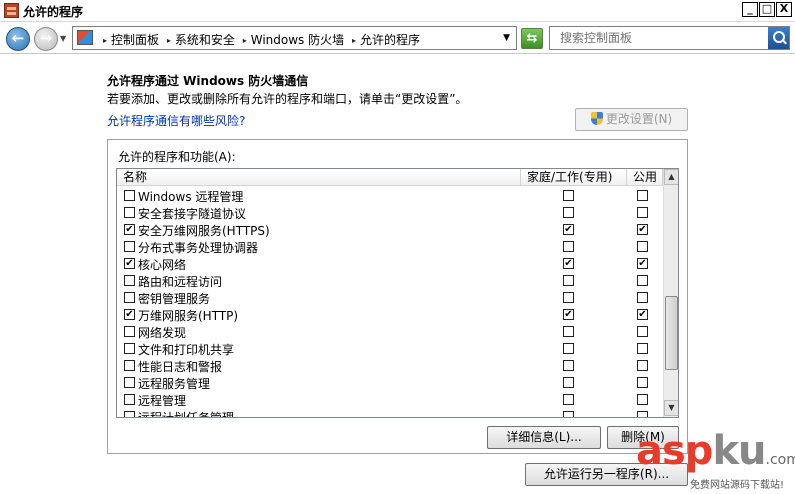 Image resolution: width=795 pixels, height=494 pixels. I want to click on table-row: 网络发现, so click(390, 331).